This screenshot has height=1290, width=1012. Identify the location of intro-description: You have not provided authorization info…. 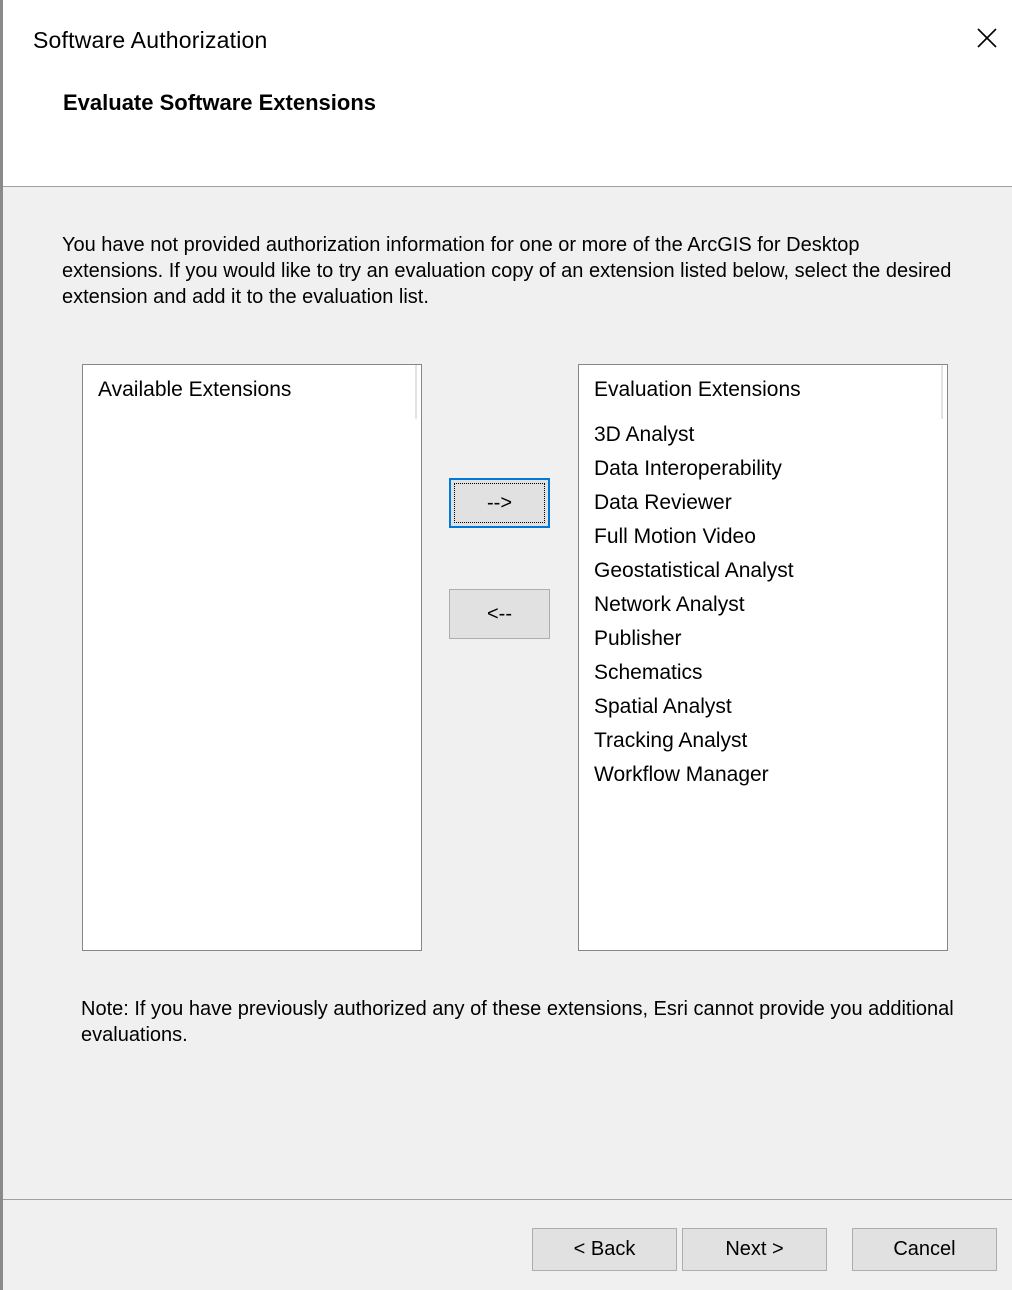
(507, 271).